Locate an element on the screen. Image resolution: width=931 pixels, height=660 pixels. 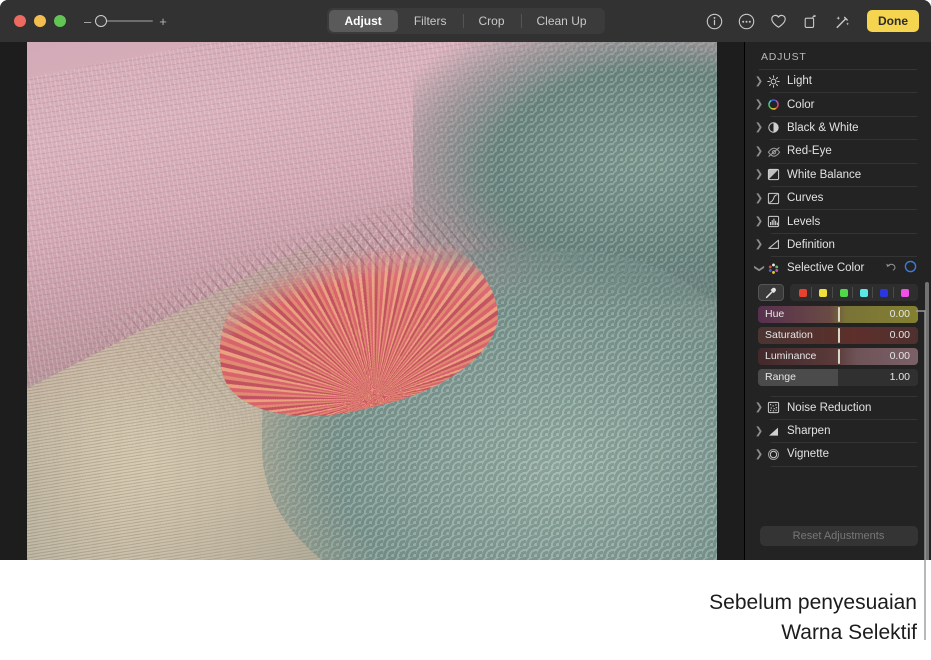
swatch-blue is located at coordinates (880, 292).